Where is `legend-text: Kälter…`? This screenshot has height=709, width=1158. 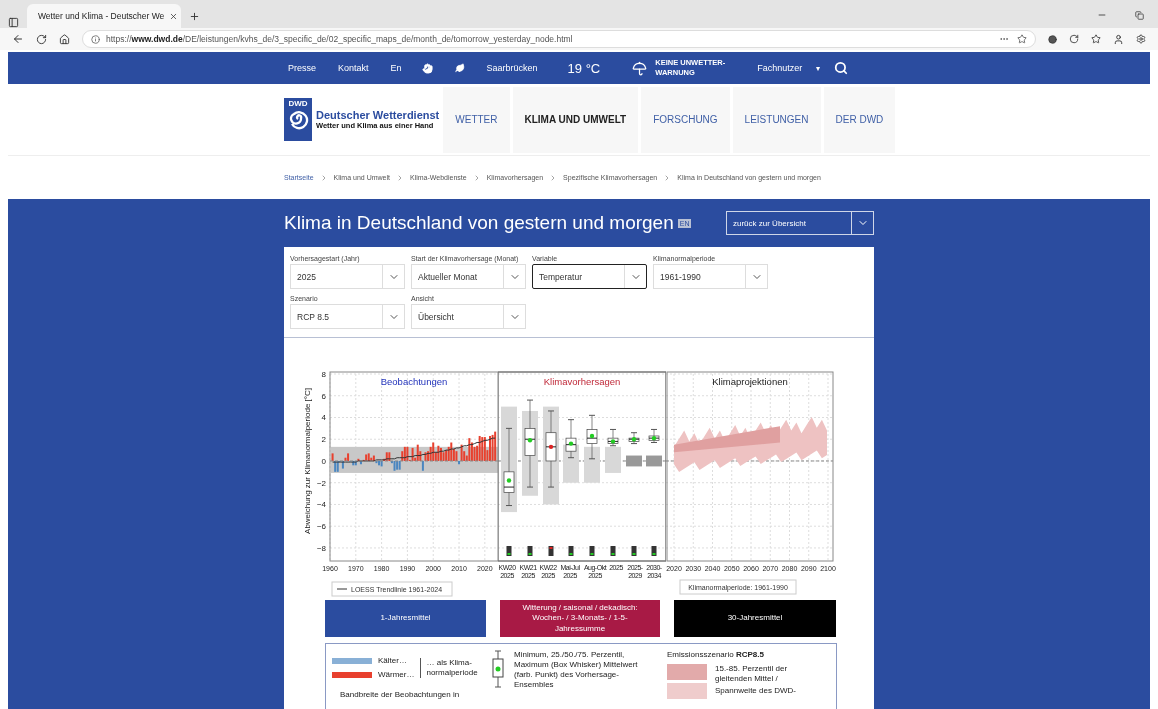
legend-text: Kälter… is located at coordinates (392, 661).